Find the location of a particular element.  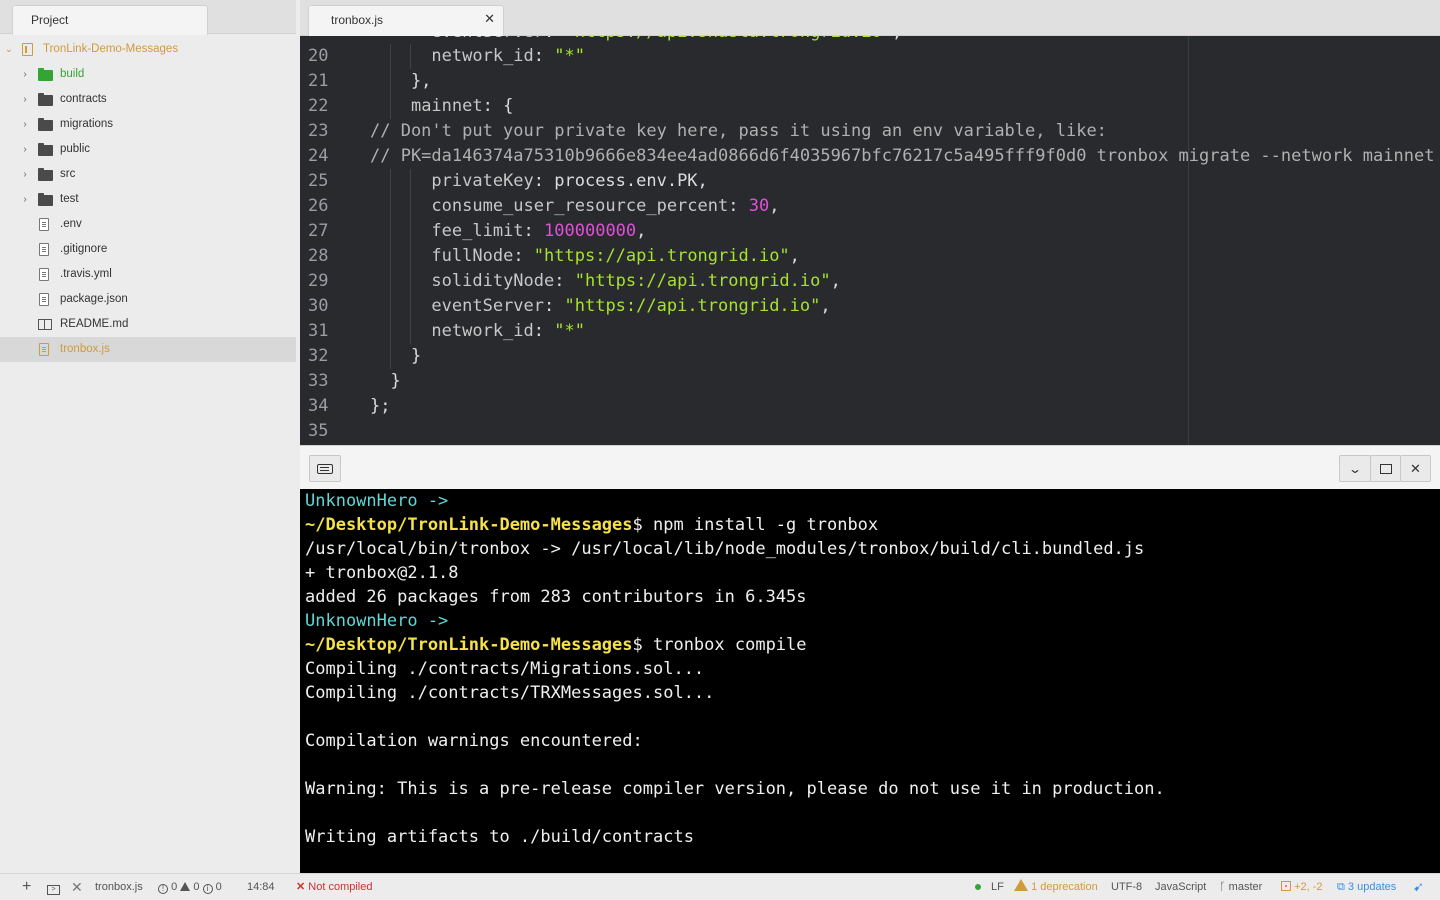

line-number: 24 is located at coordinates (318, 156).